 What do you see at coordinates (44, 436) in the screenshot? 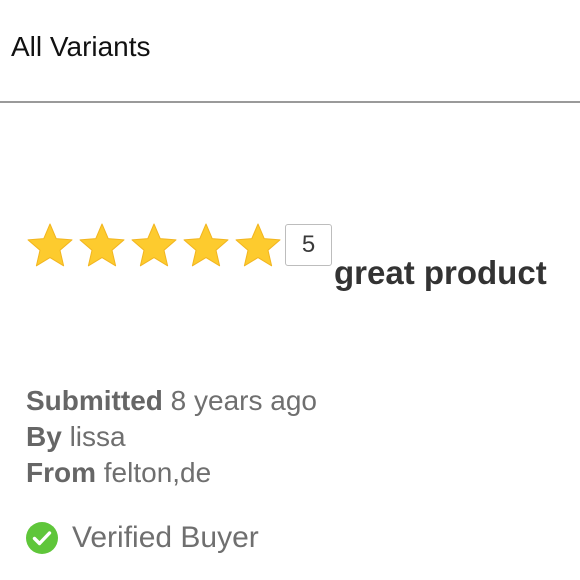
I see `by-label: By` at bounding box center [44, 436].